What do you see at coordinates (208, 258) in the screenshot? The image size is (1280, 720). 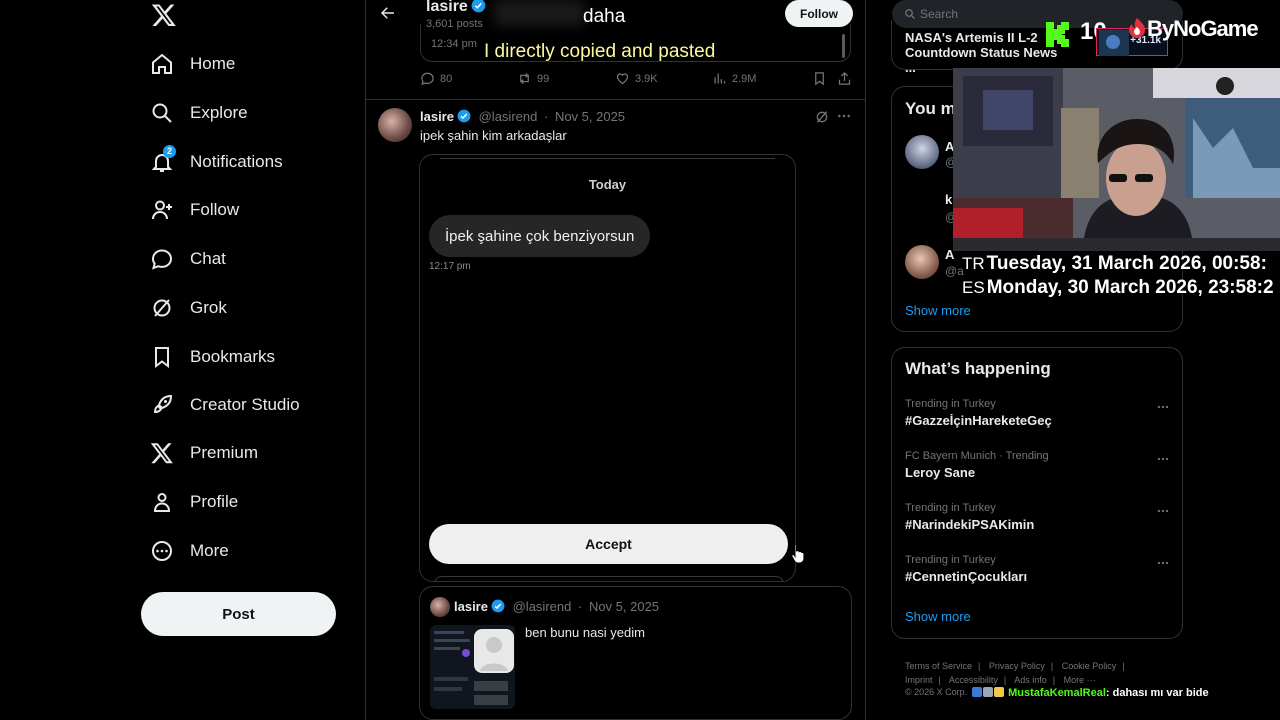 I see `nav-item-label: Chat` at bounding box center [208, 258].